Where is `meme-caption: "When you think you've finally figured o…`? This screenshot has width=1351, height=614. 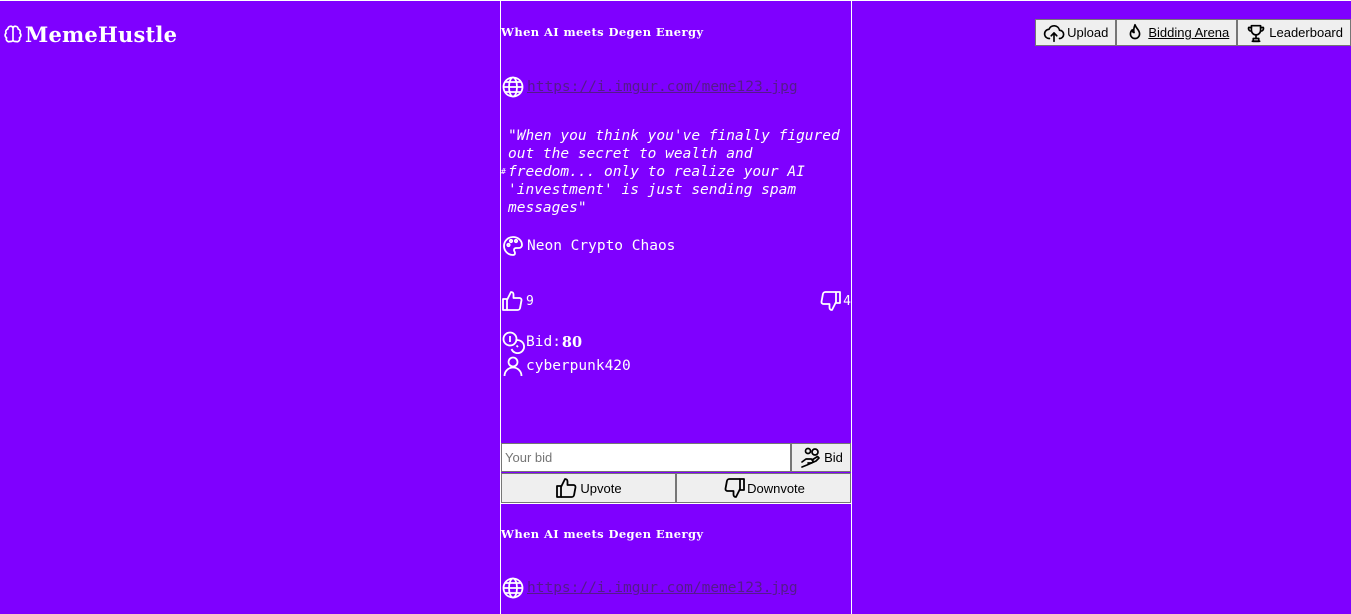 meme-caption: "When you think you've finally figured o… is located at coordinates (674, 172).